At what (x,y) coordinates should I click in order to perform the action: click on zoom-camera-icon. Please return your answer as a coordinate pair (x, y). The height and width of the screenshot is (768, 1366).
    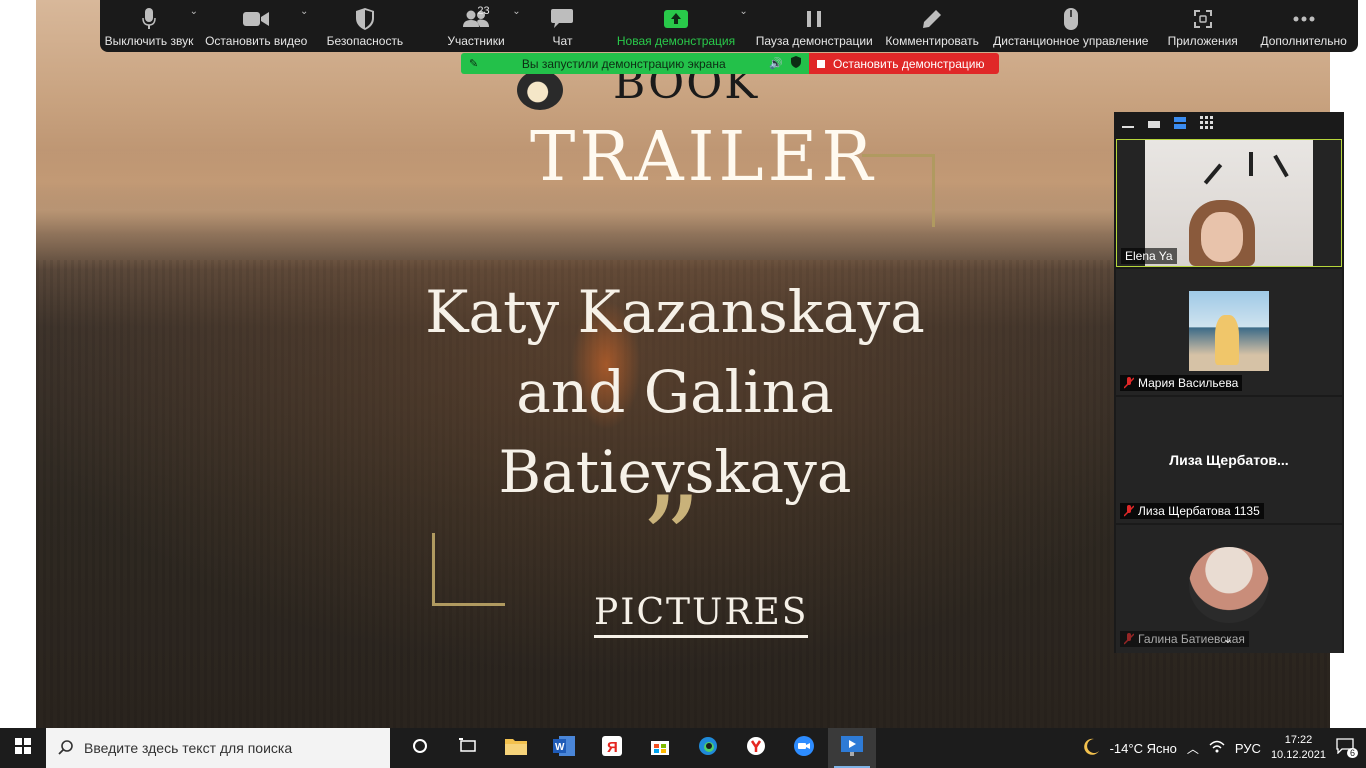
    Looking at the image, I should click on (804, 748).